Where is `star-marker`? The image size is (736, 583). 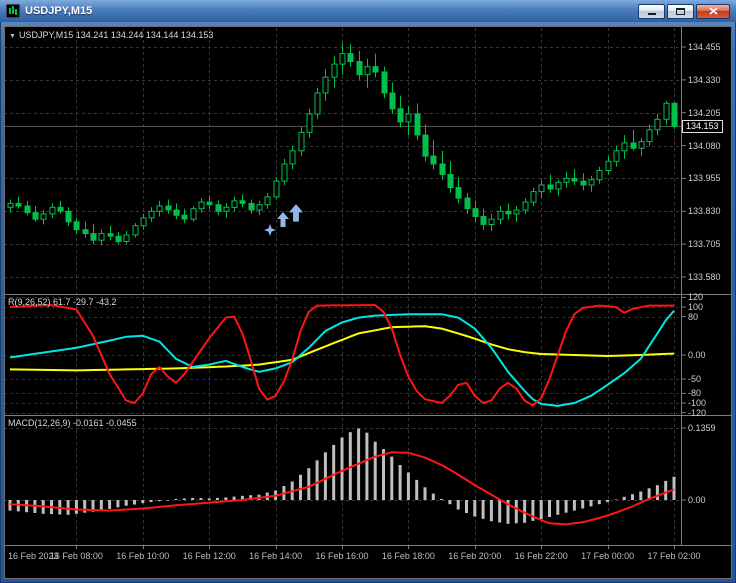
star-marker is located at coordinates (270, 232).